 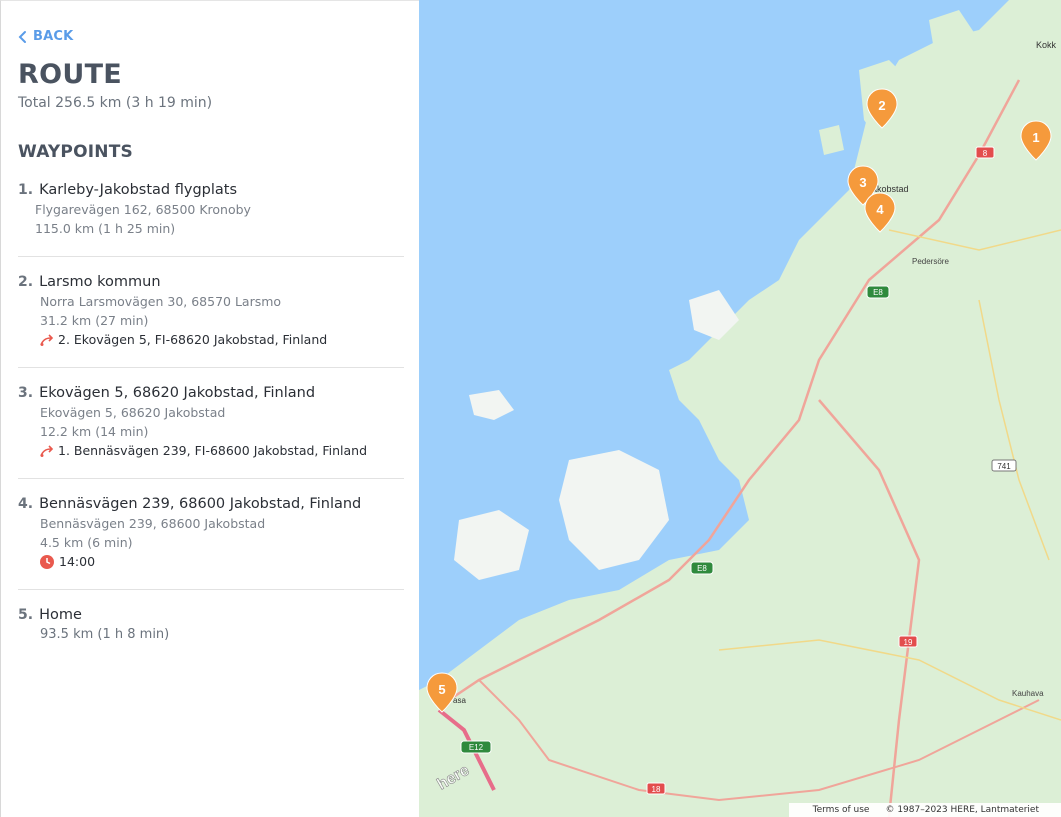 I want to click on road-shield: E12, so click(x=476, y=747).